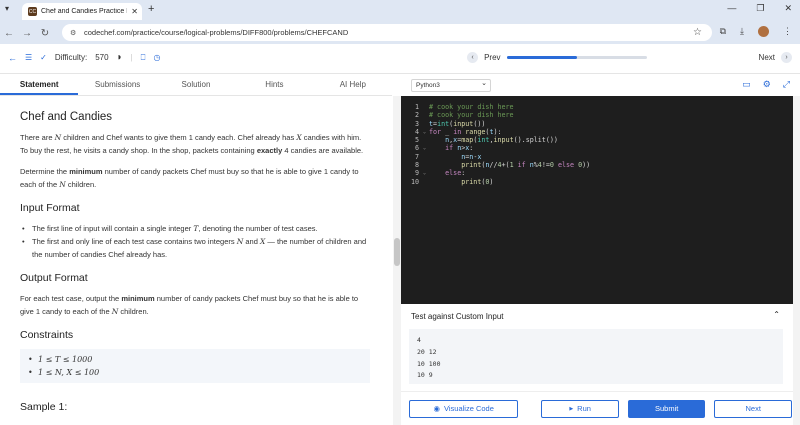 The width and height of the screenshot is (800, 425). What do you see at coordinates (746, 84) in the screenshot?
I see `chat-icon: ▭` at bounding box center [746, 84].